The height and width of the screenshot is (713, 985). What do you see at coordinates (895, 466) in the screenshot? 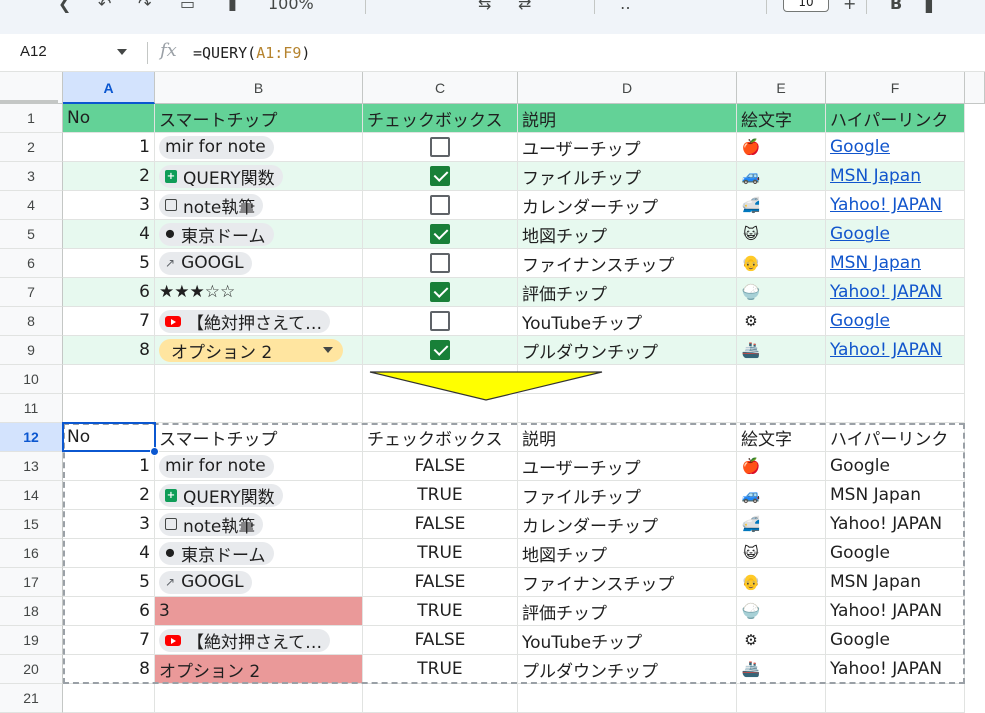
I see `cell-f13: Google` at bounding box center [895, 466].